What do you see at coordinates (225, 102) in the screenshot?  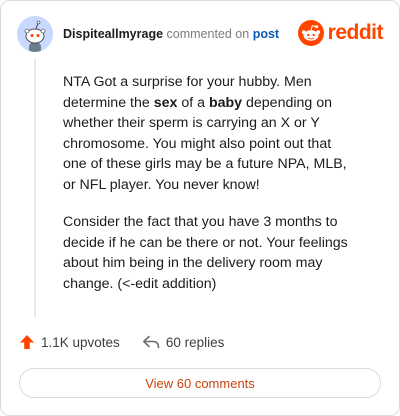 I see `bold-word: baby` at bounding box center [225, 102].